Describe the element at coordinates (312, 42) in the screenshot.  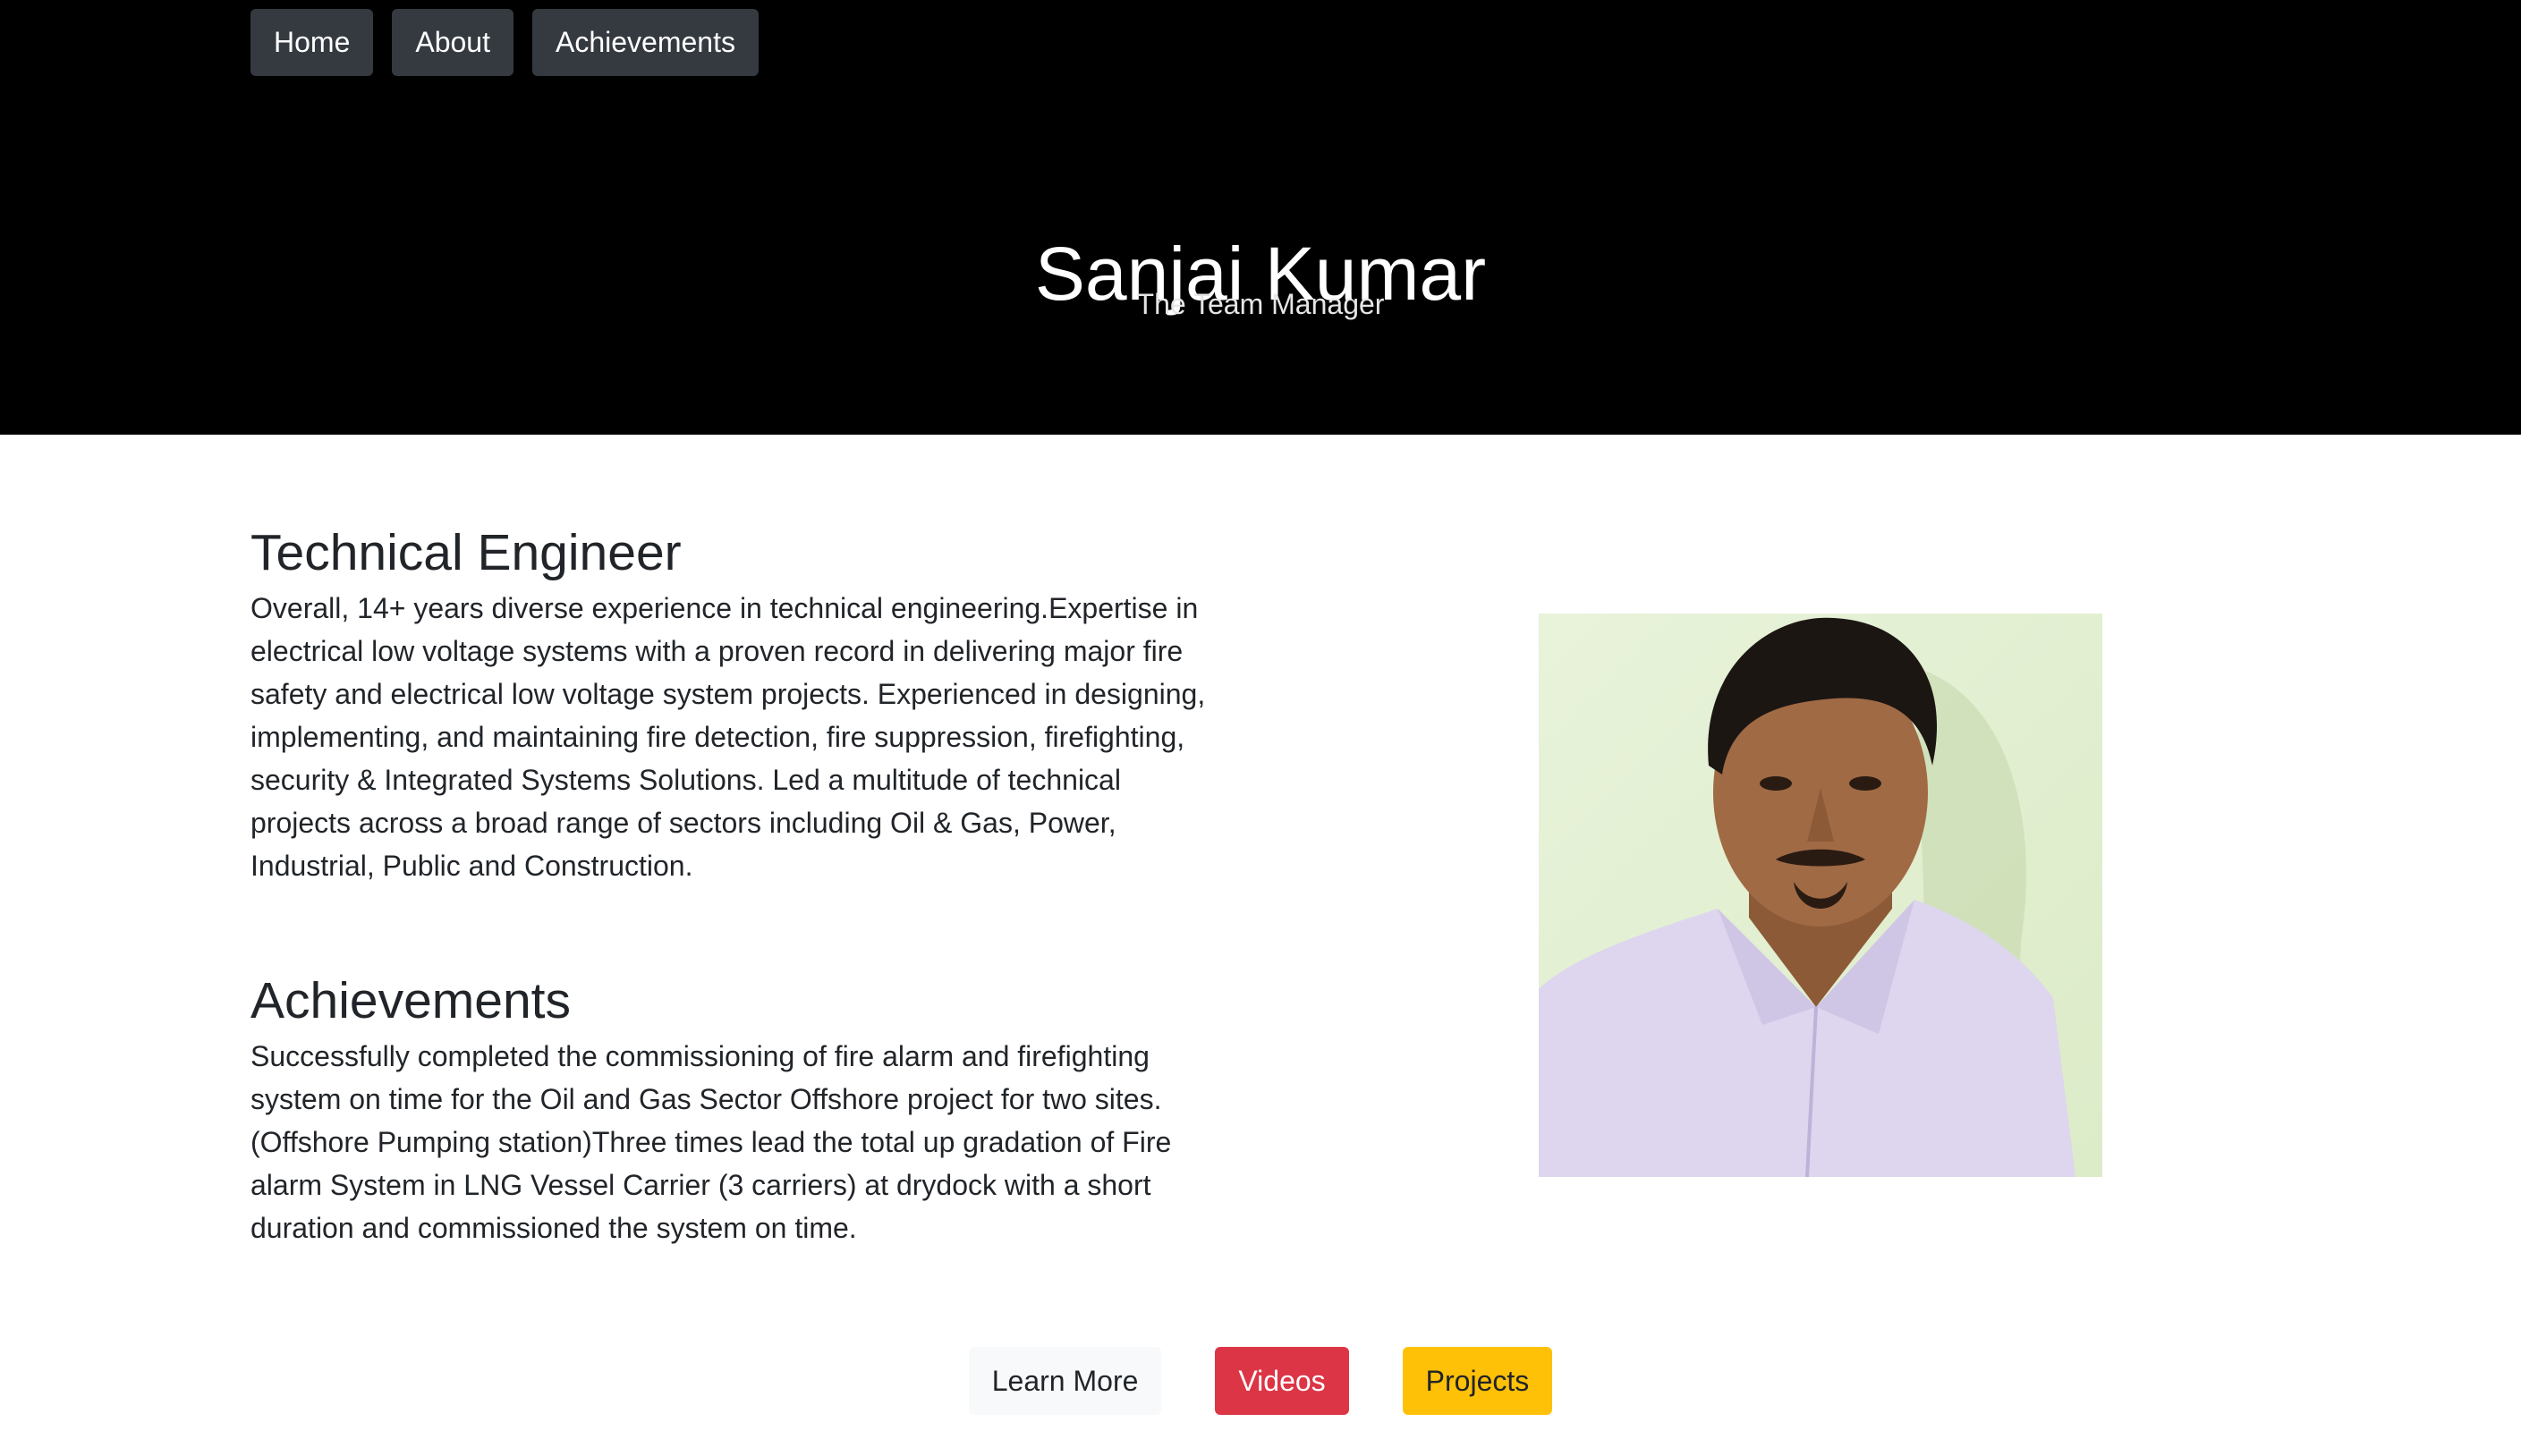
I see `nav-home-button: Home` at that location.